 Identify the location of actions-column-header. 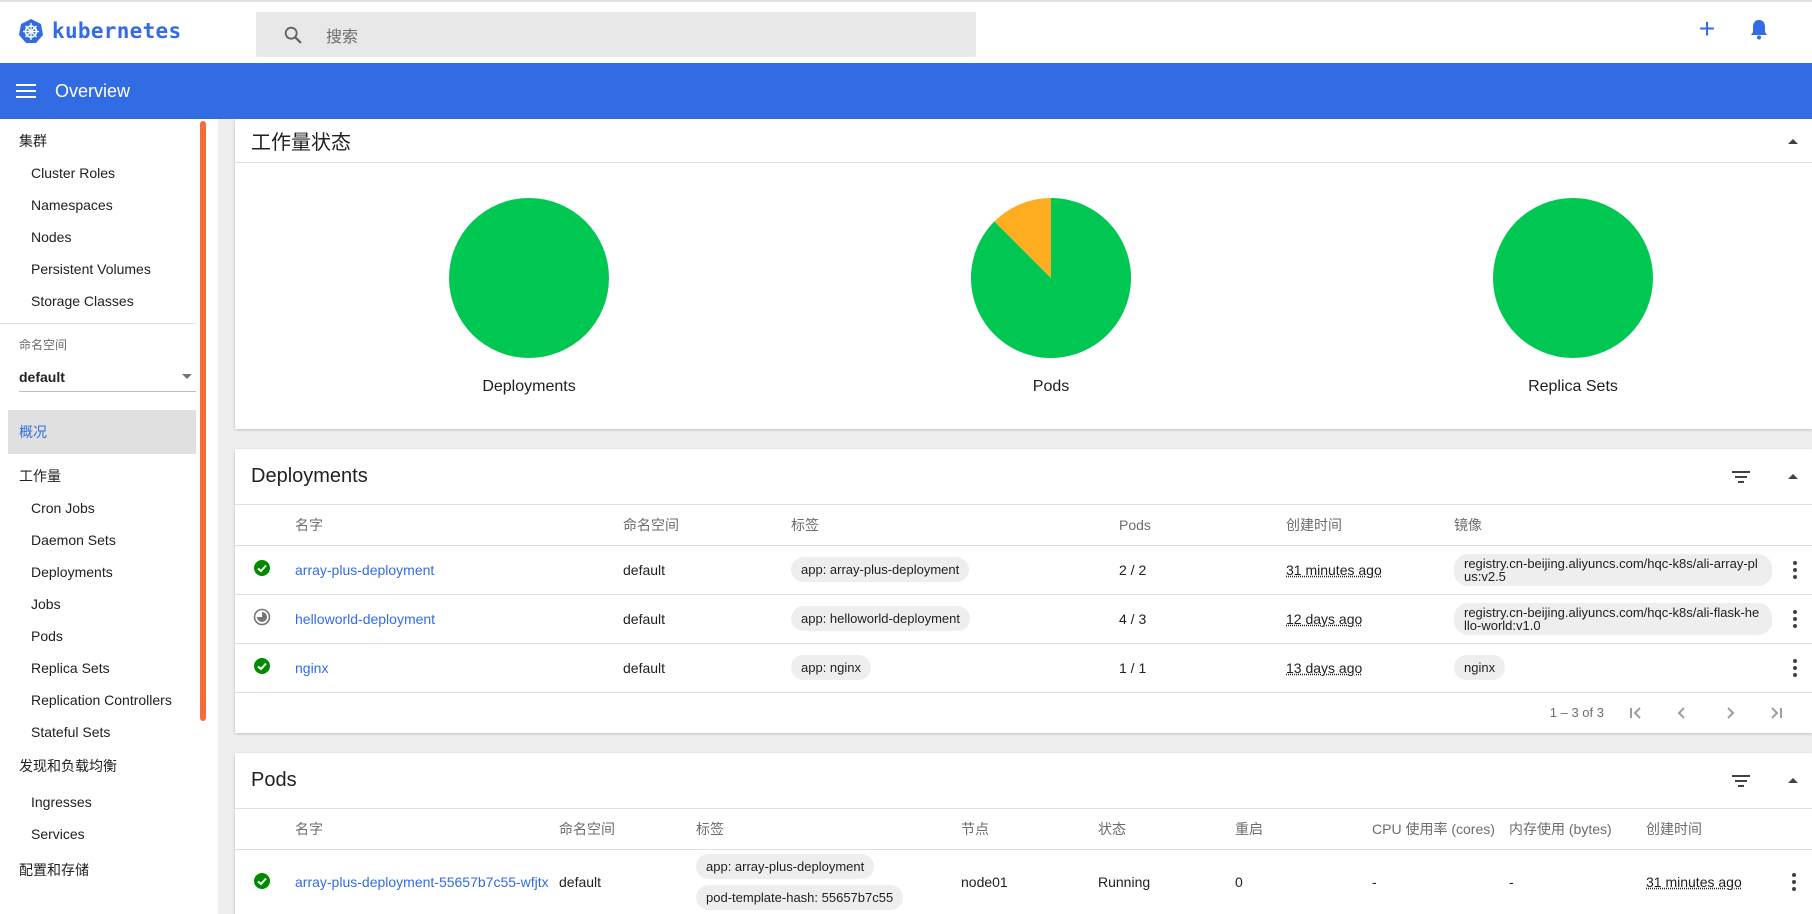
(1797, 829).